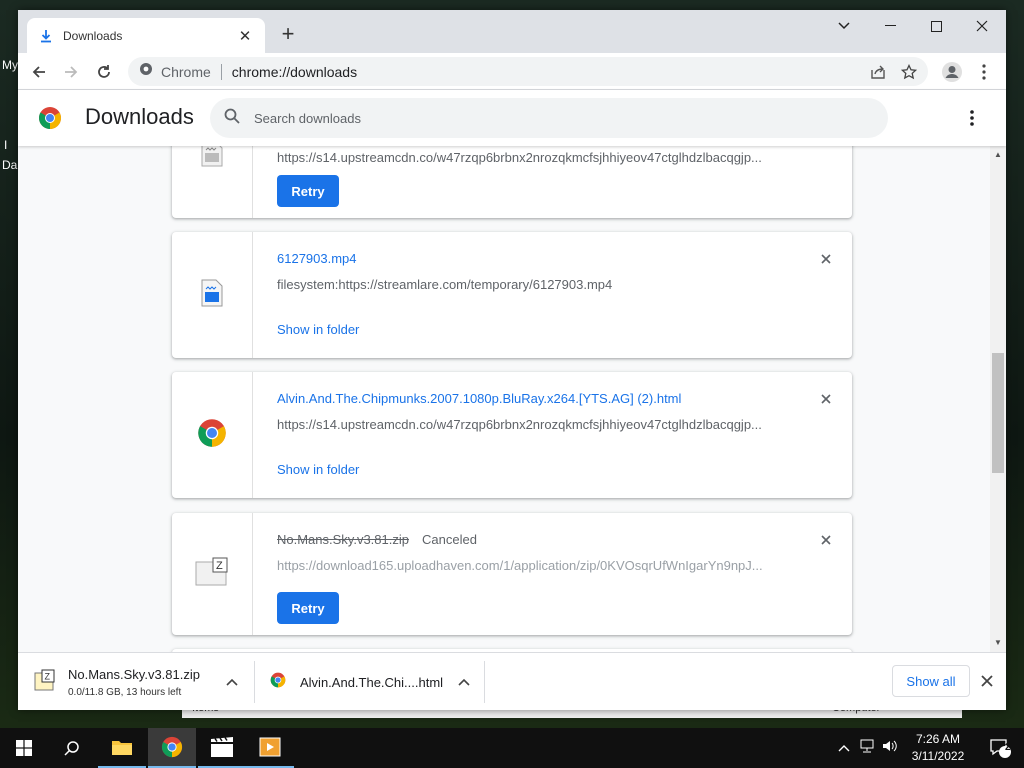 The height and width of the screenshot is (768, 1024). What do you see at coordinates (9, 165) in the screenshot?
I see `desktop-icon-label: Da` at bounding box center [9, 165].